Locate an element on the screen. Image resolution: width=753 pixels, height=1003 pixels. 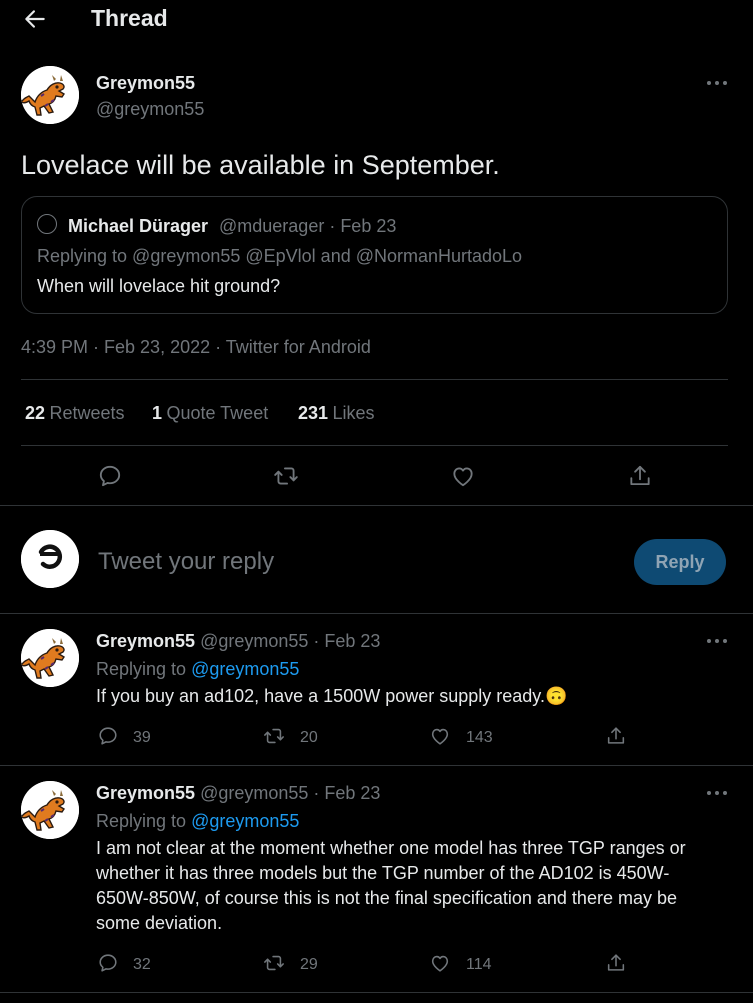
like-count: 143 is located at coordinates (479, 737).